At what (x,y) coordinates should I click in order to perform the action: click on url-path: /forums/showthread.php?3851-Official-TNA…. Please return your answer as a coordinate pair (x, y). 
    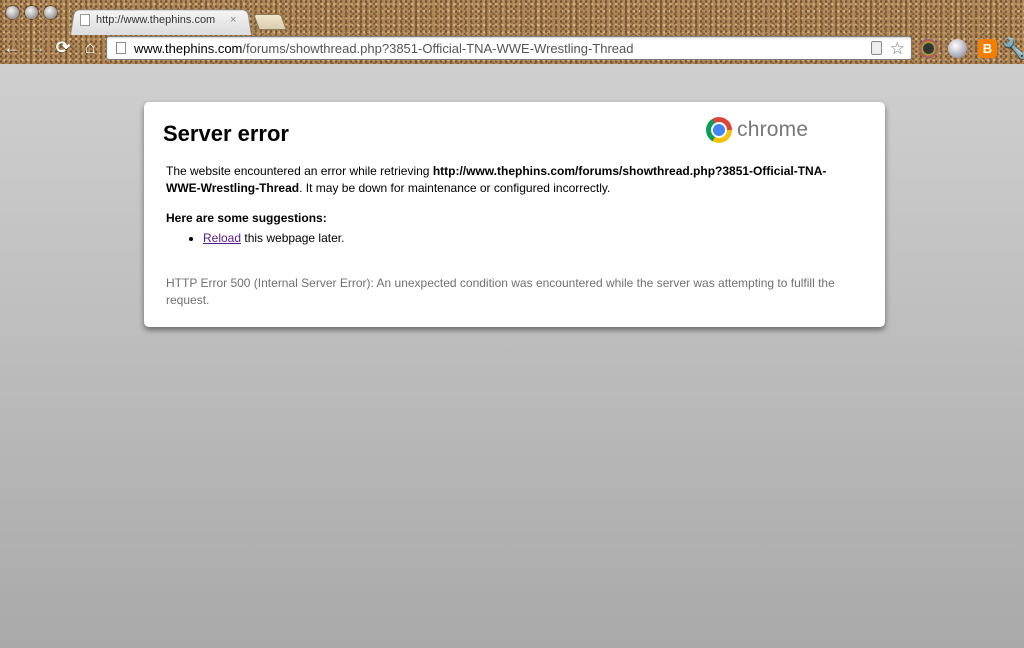
    Looking at the image, I should click on (438, 48).